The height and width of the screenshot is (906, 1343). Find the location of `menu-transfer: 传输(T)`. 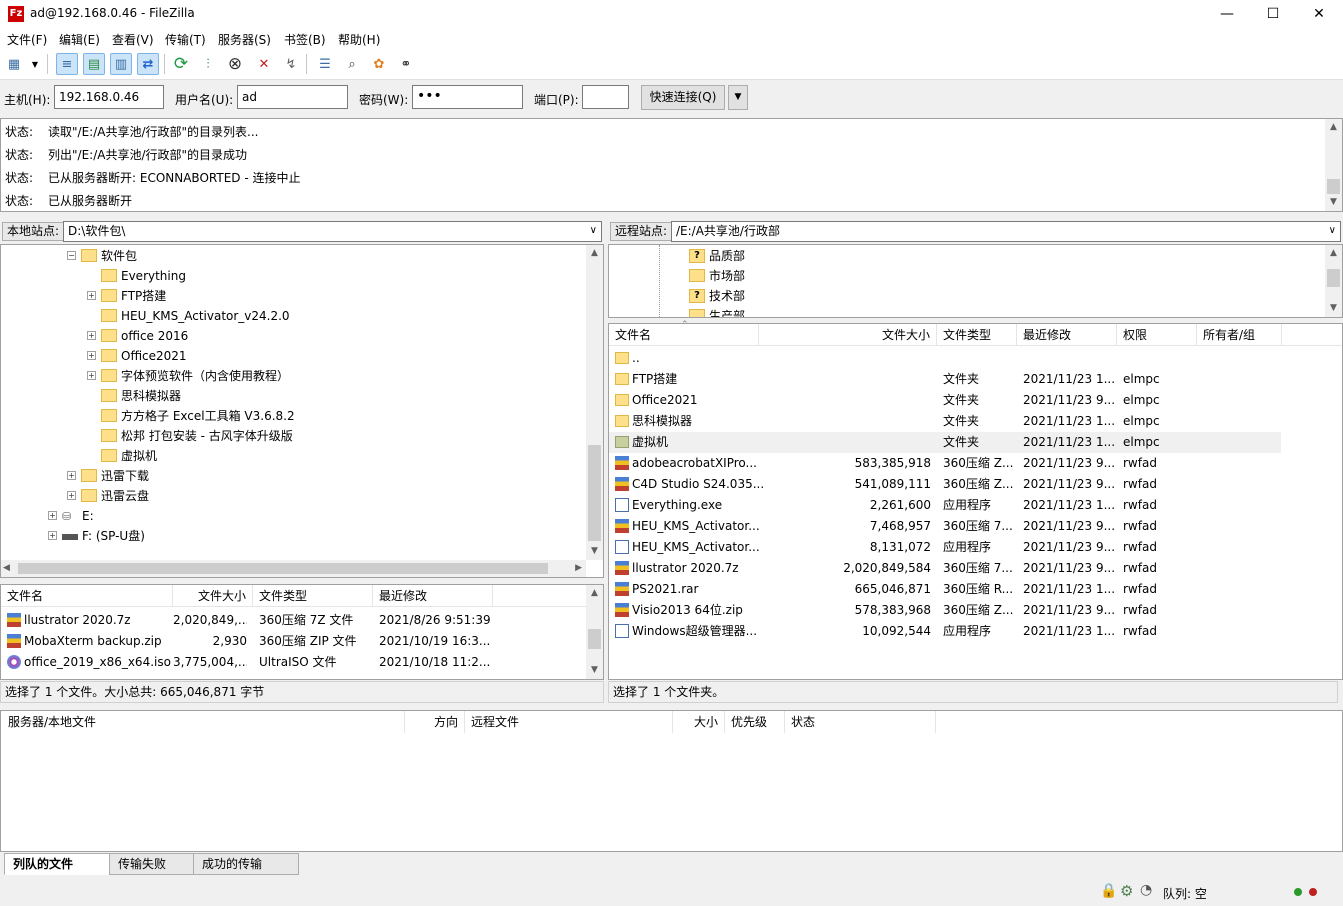

menu-transfer: 传输(T) is located at coordinates (185, 39).